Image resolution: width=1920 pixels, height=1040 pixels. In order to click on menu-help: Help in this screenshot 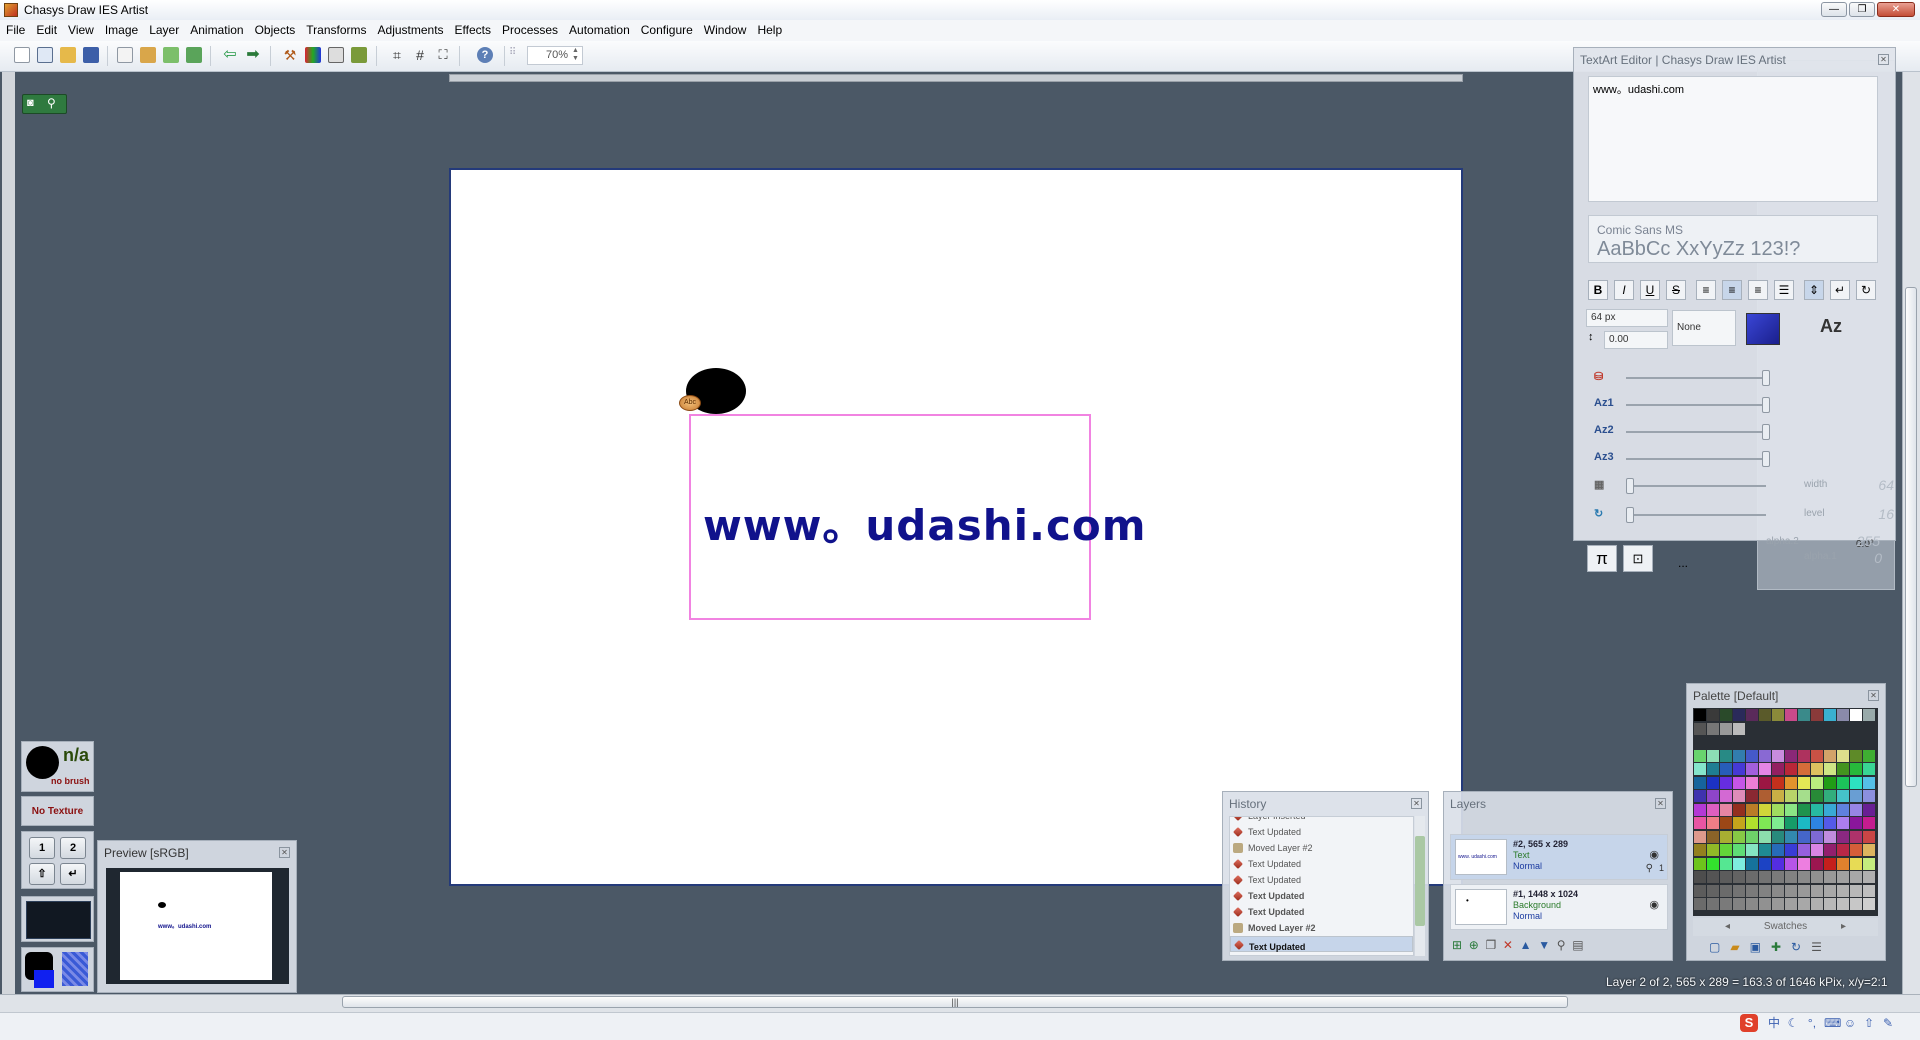, I will do `click(769, 30)`.